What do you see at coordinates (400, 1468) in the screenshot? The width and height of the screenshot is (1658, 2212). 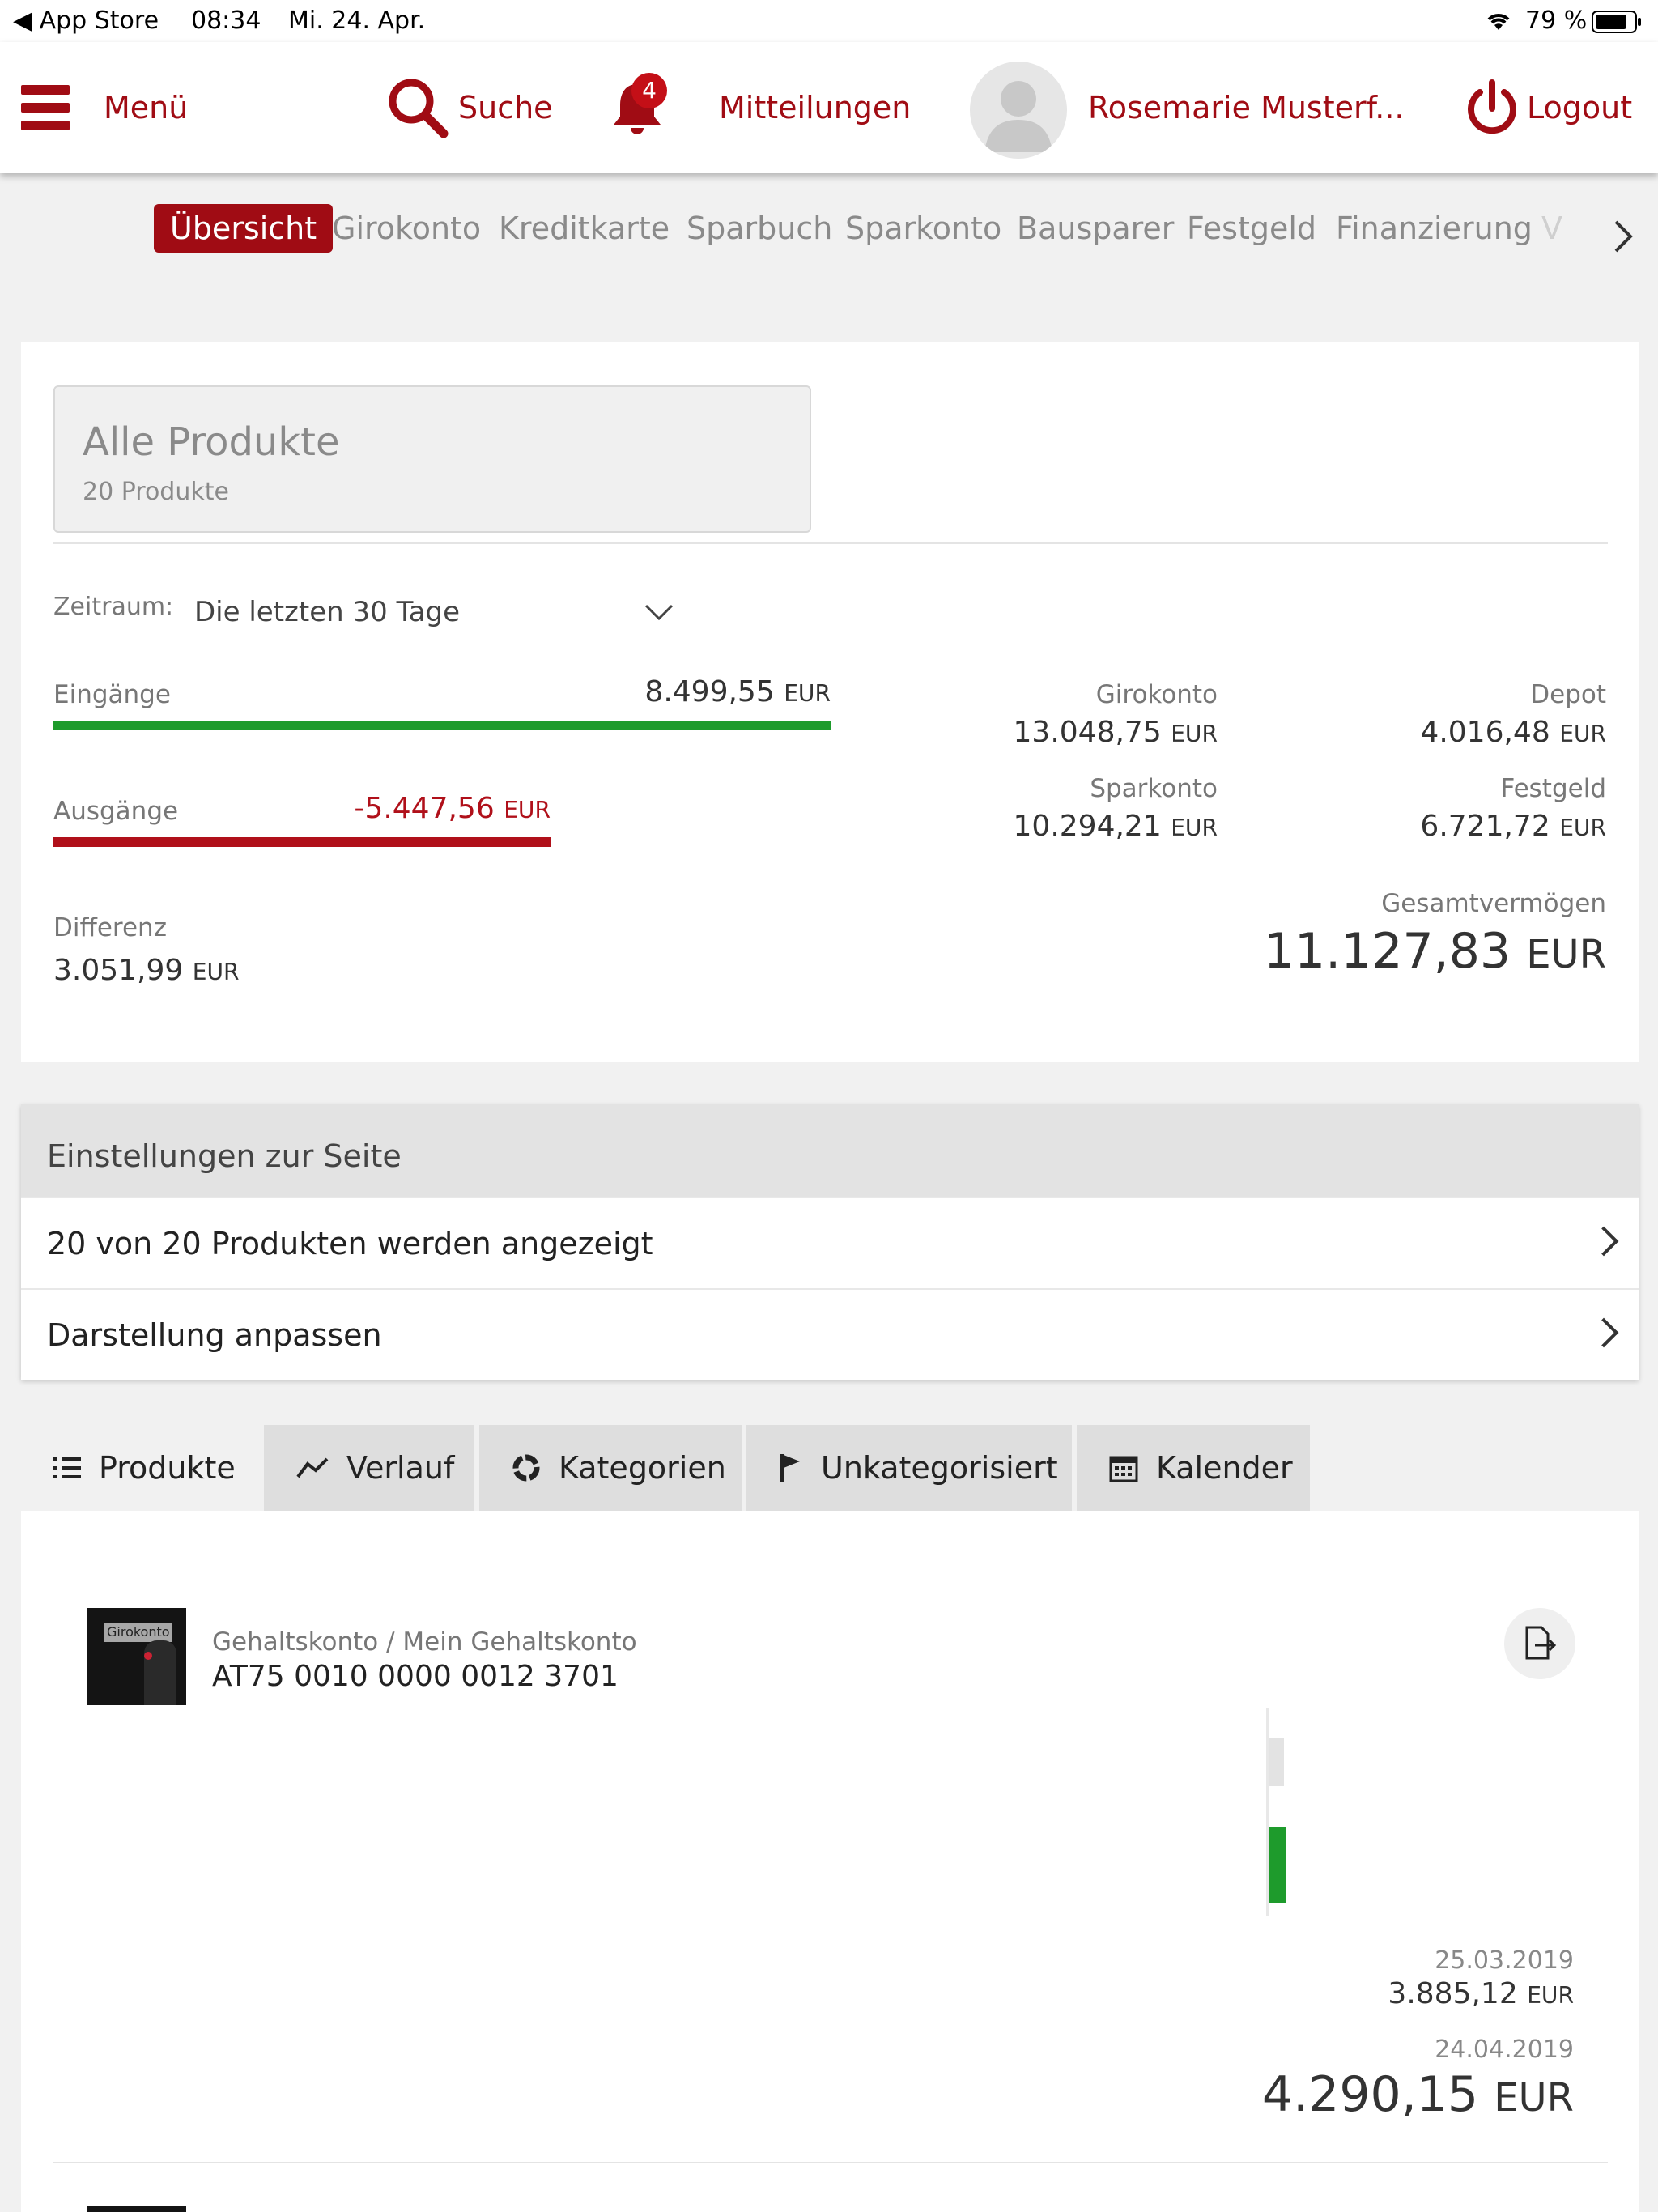 I see `tab-verlauf-label: Verlauf` at bounding box center [400, 1468].